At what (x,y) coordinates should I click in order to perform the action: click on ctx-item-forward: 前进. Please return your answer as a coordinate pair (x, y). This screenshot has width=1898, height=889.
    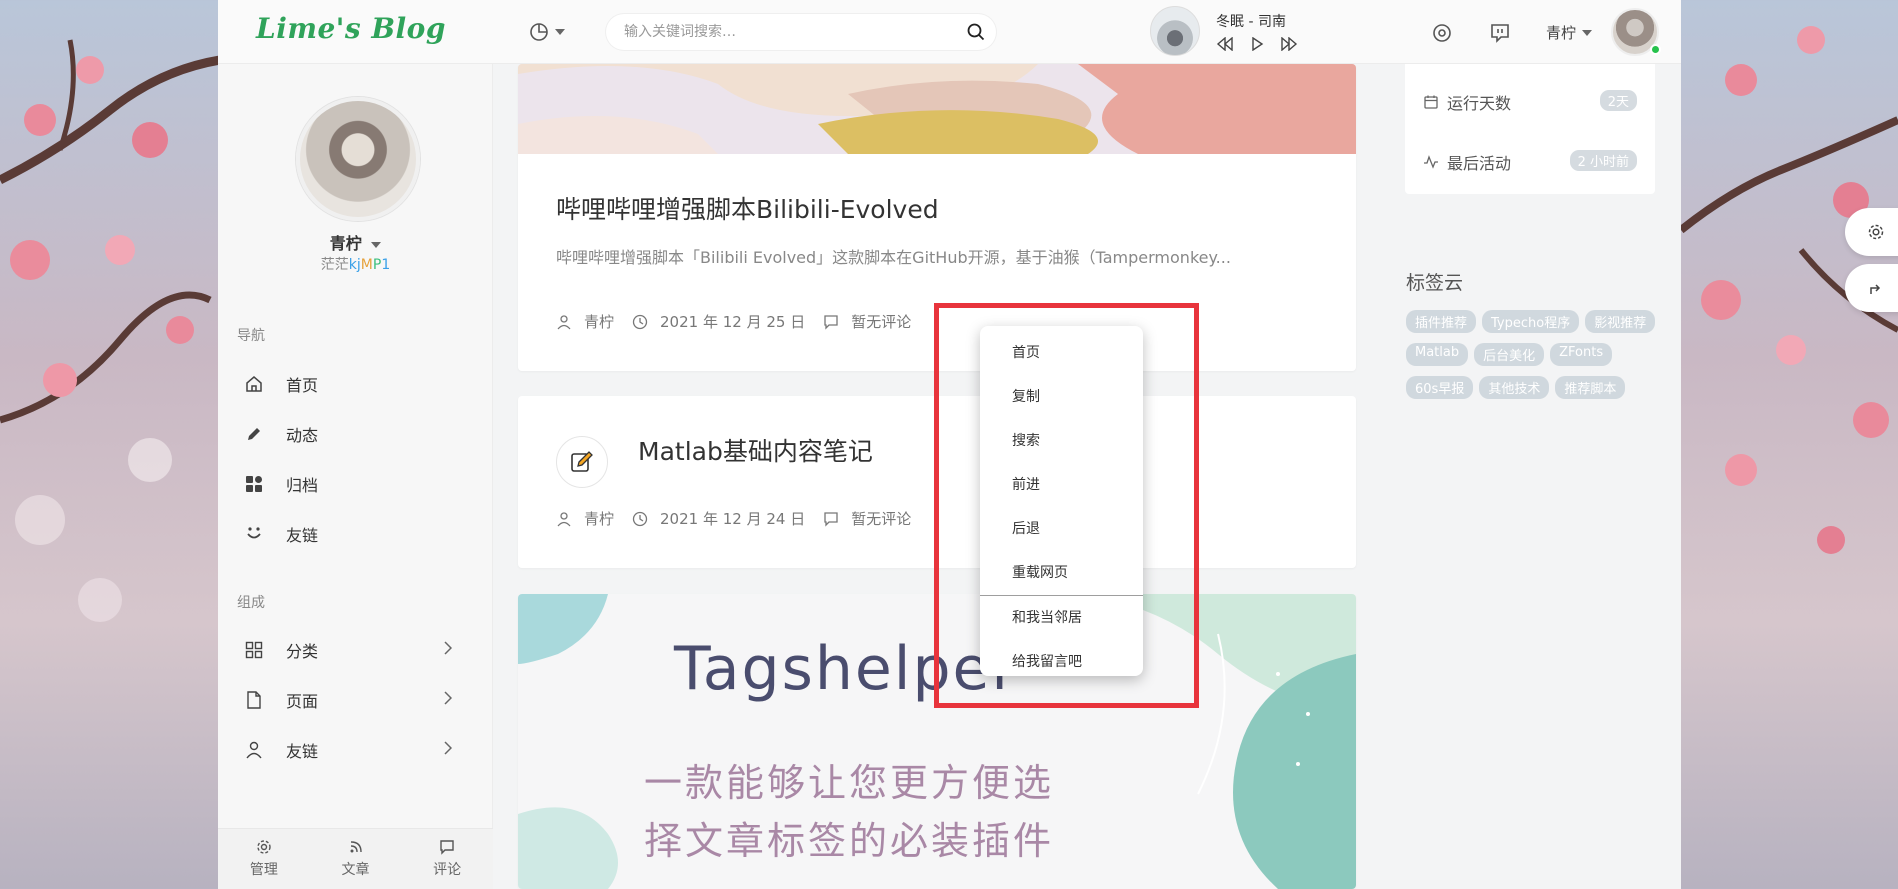
    Looking at the image, I should click on (1061, 485).